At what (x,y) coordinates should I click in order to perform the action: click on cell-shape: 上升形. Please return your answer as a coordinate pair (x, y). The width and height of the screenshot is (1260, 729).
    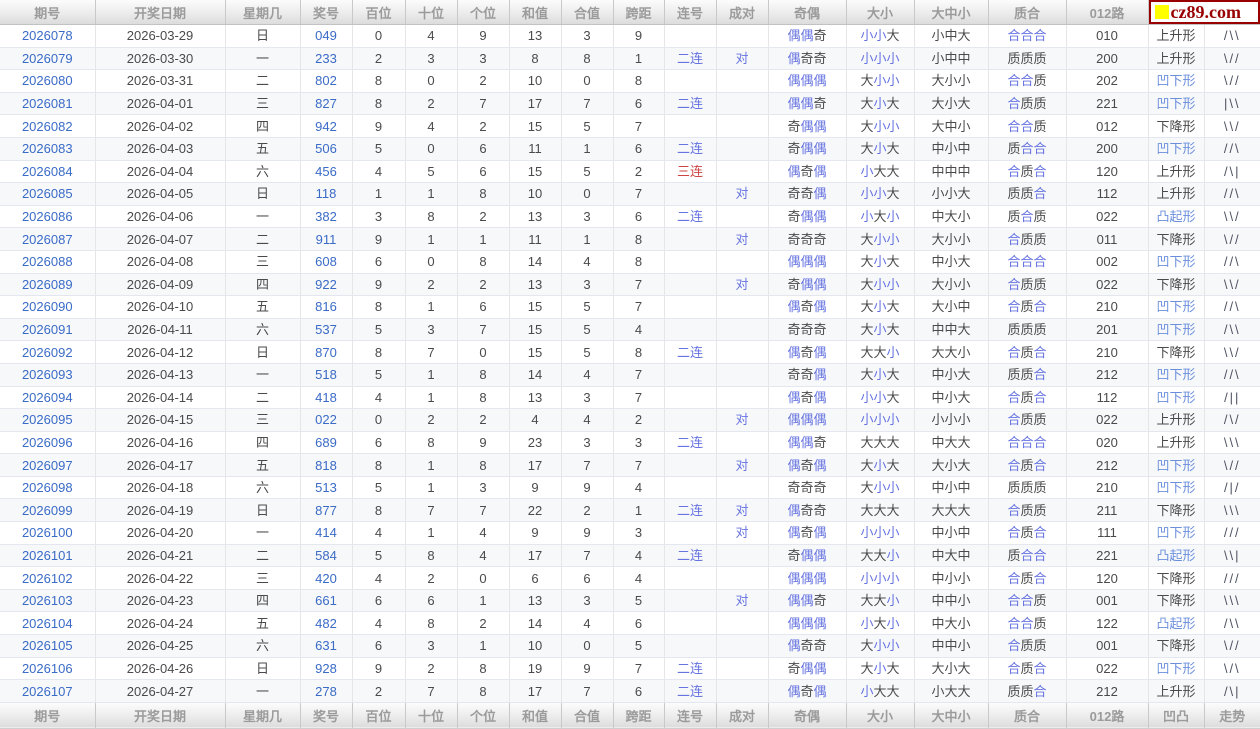
    Looking at the image, I should click on (1176, 36).